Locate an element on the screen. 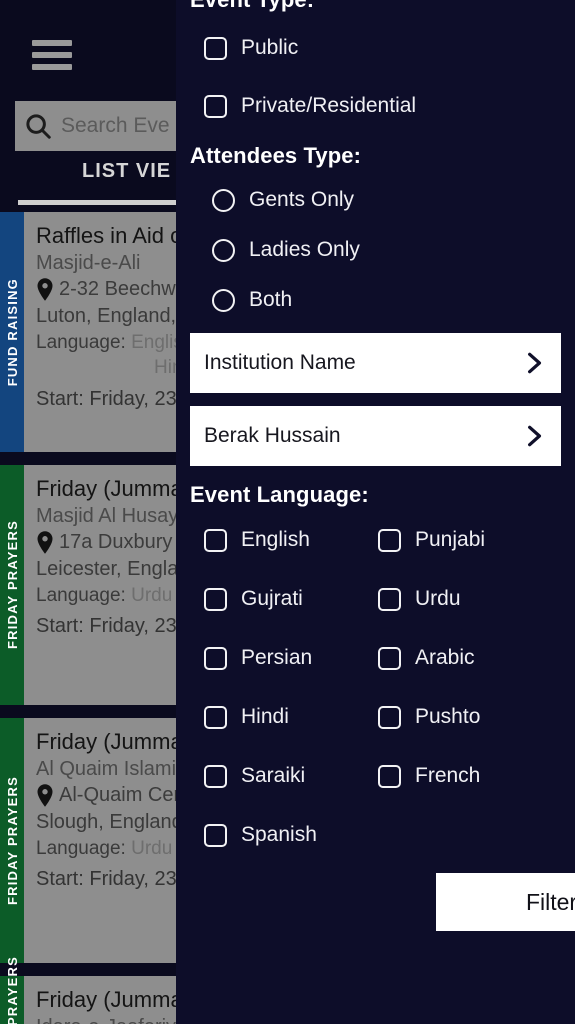 The width and height of the screenshot is (575, 1024). event-language-option-label: Punjabi is located at coordinates (450, 539).